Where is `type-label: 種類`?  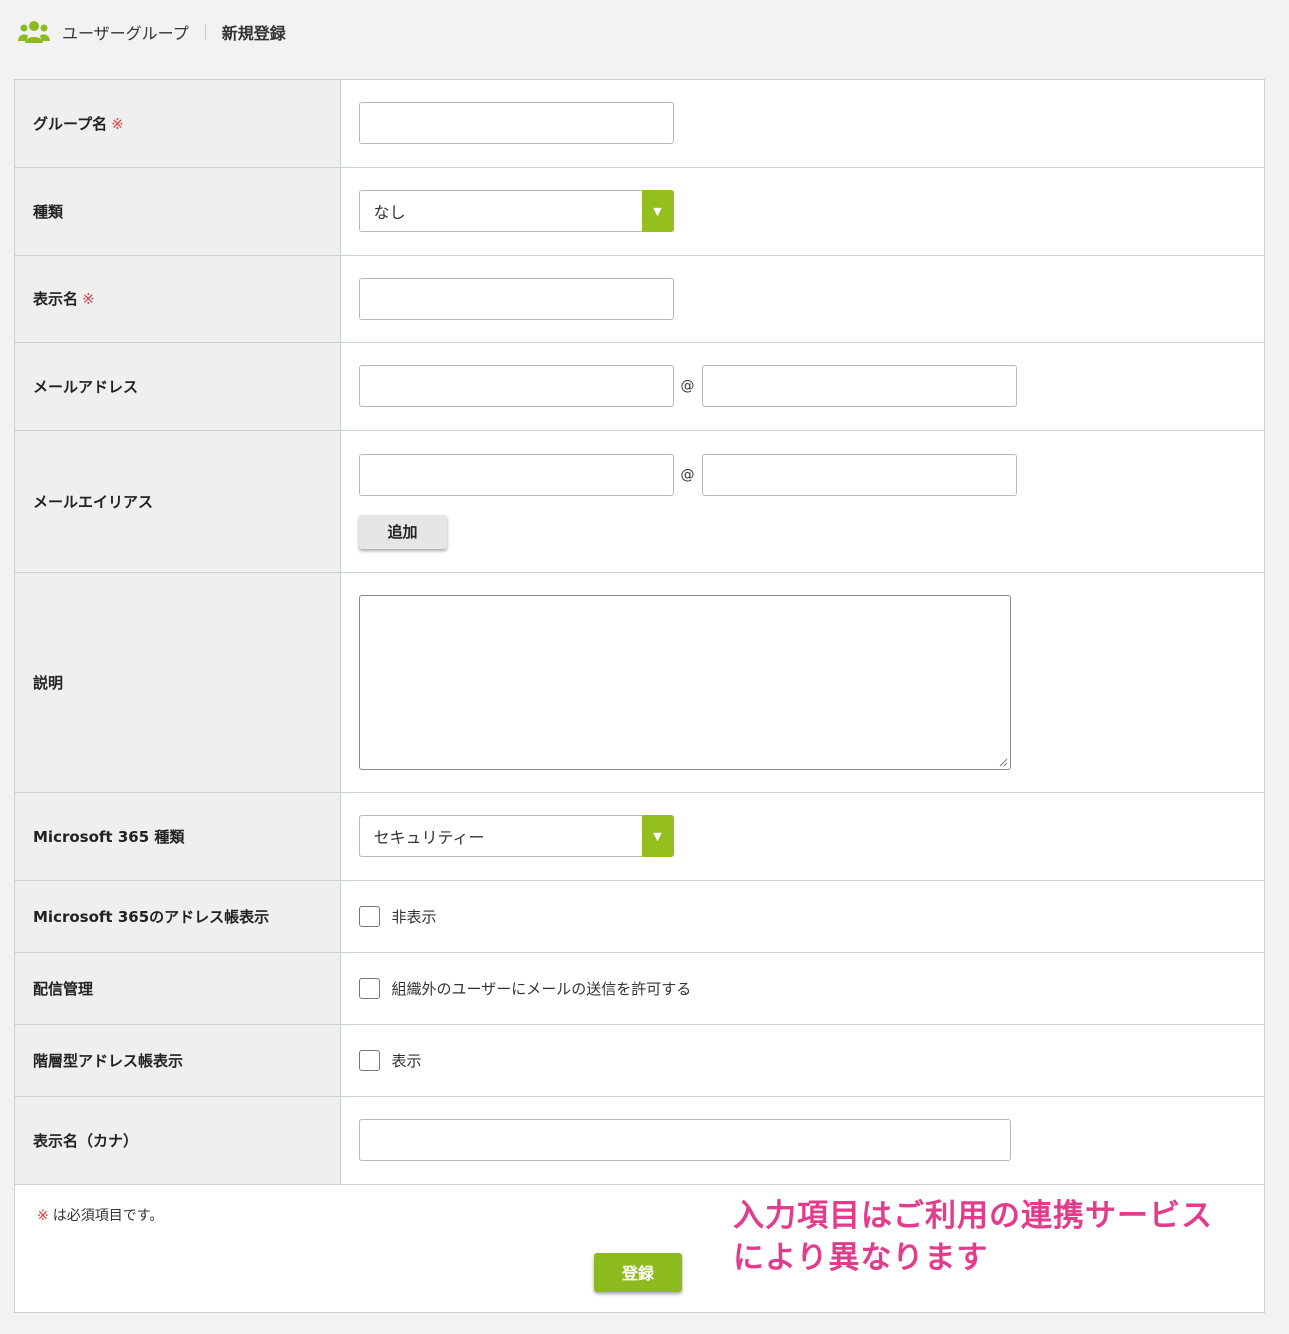
type-label: 種類 is located at coordinates (178, 211).